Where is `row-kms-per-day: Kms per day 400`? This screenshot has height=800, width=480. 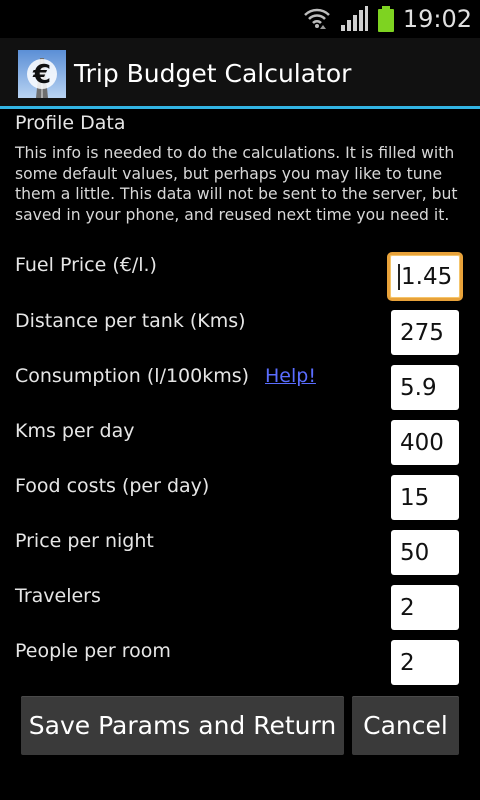
row-kms-per-day: Kms per day 400 is located at coordinates (240, 445).